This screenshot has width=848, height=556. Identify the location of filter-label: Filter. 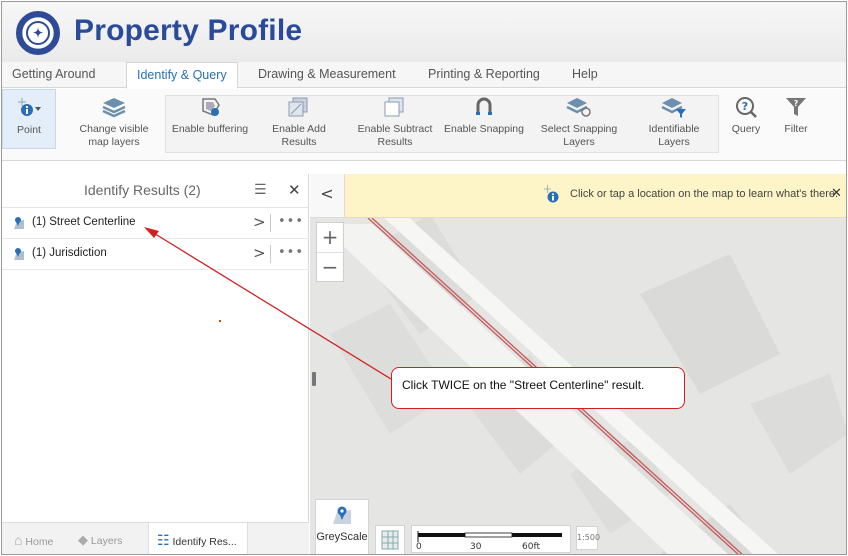
(796, 129).